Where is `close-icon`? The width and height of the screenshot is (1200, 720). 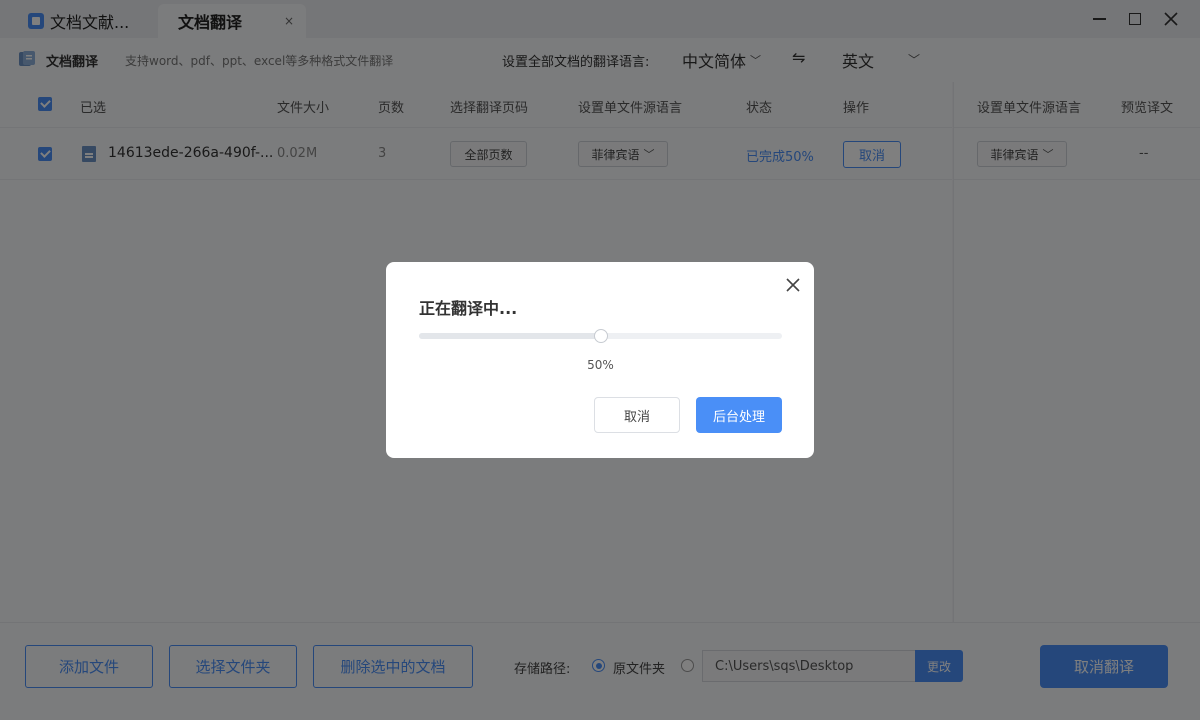
close-icon is located at coordinates (793, 285).